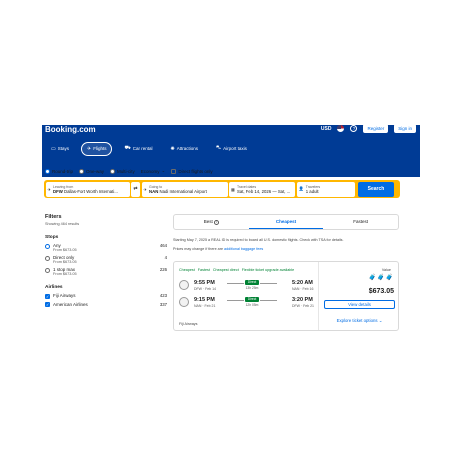 The image size is (450, 450). Describe the element at coordinates (326, 129) in the screenshot. I see `currency-selector: USD` at that location.